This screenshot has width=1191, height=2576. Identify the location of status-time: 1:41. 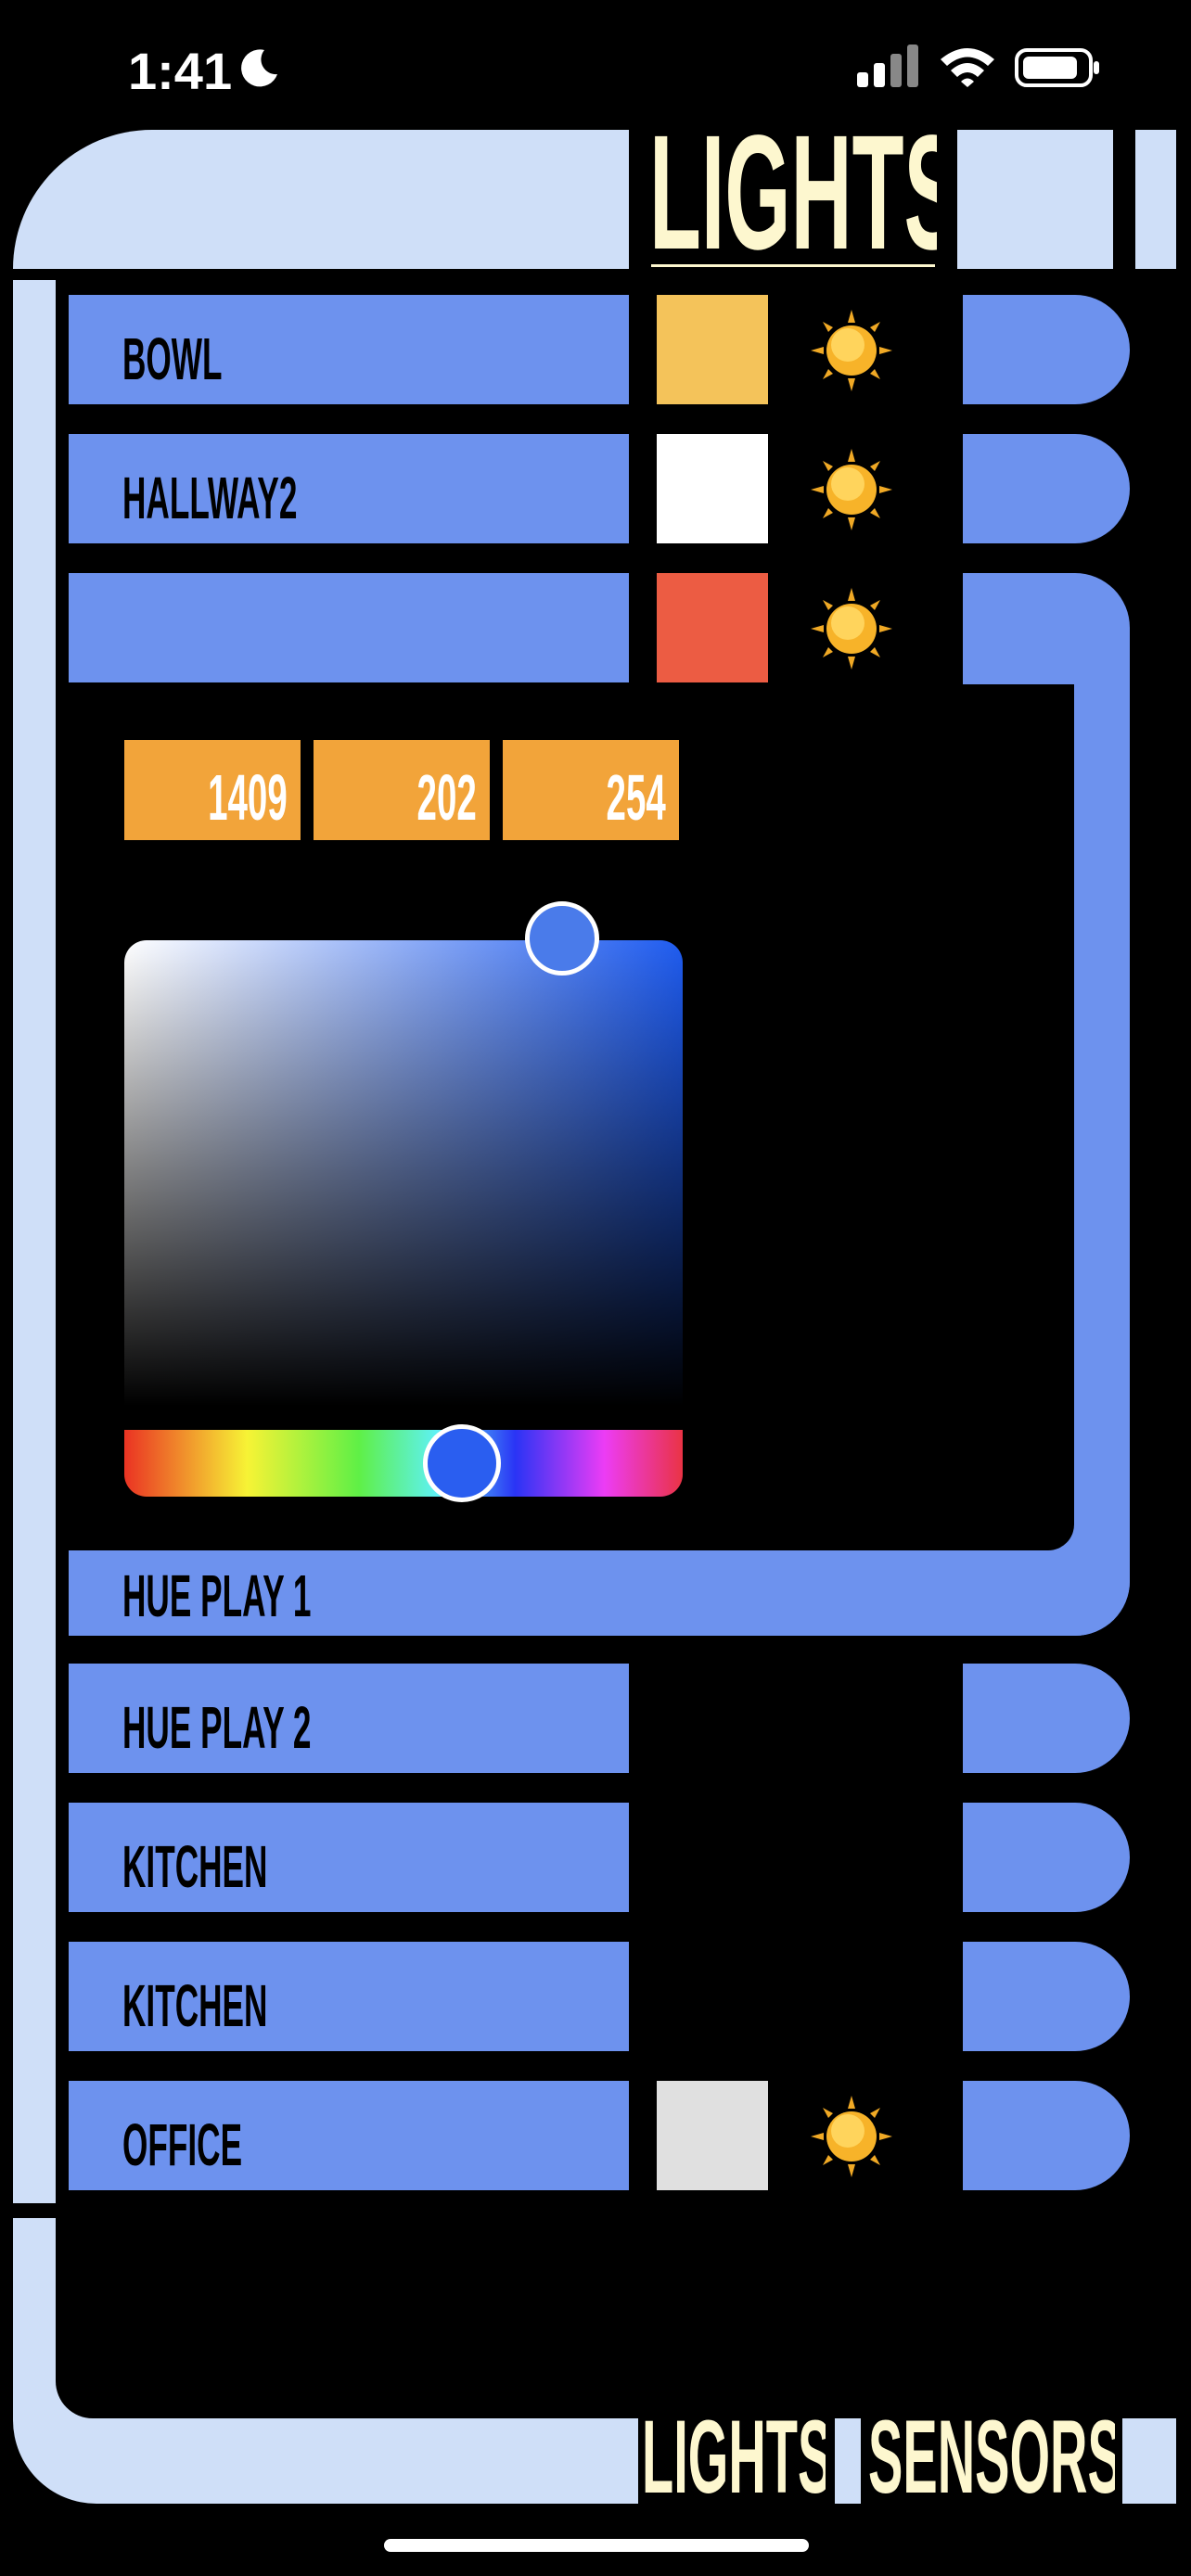
(180, 71).